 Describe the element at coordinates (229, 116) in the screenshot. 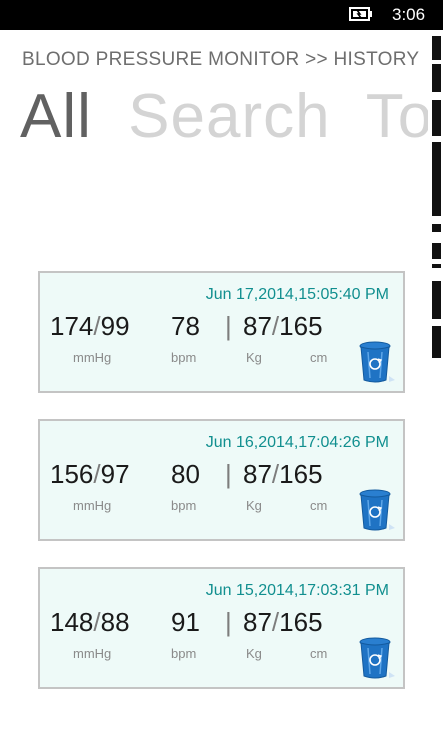

I see `tab-search: Search` at that location.